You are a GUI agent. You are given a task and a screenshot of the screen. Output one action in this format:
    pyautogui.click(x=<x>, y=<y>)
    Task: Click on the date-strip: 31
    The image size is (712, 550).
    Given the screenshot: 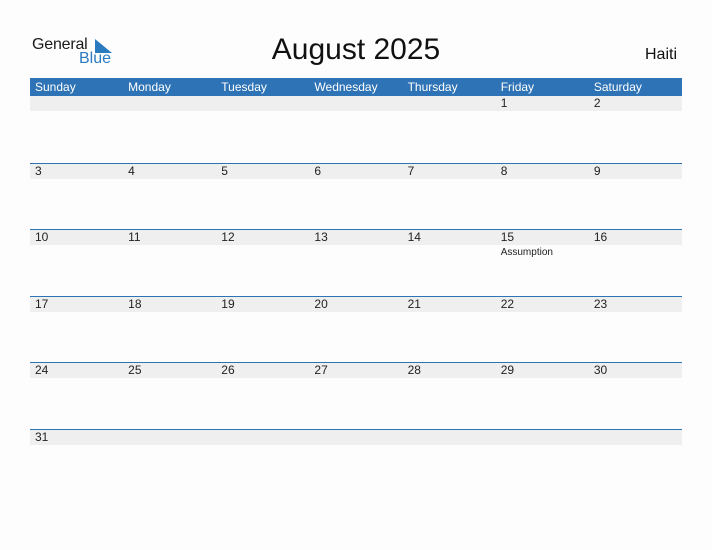 What is the action you would take?
    pyautogui.click(x=356, y=437)
    